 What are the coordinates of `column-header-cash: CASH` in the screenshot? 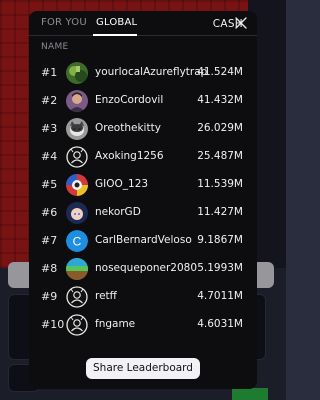 It's located at (227, 24).